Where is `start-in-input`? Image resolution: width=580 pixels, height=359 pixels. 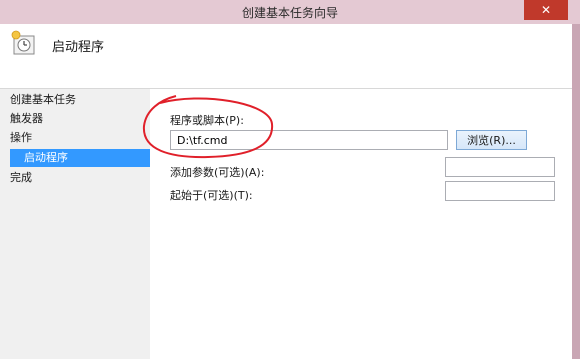
start-in-input is located at coordinates (500, 191).